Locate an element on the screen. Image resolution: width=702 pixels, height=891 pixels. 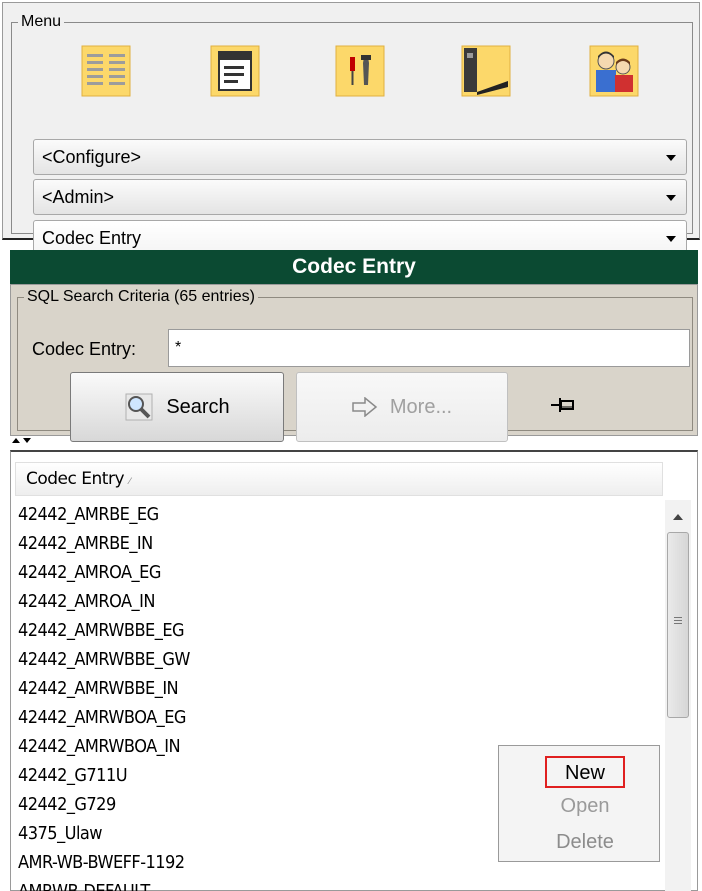
search-button: Search is located at coordinates (177, 407).